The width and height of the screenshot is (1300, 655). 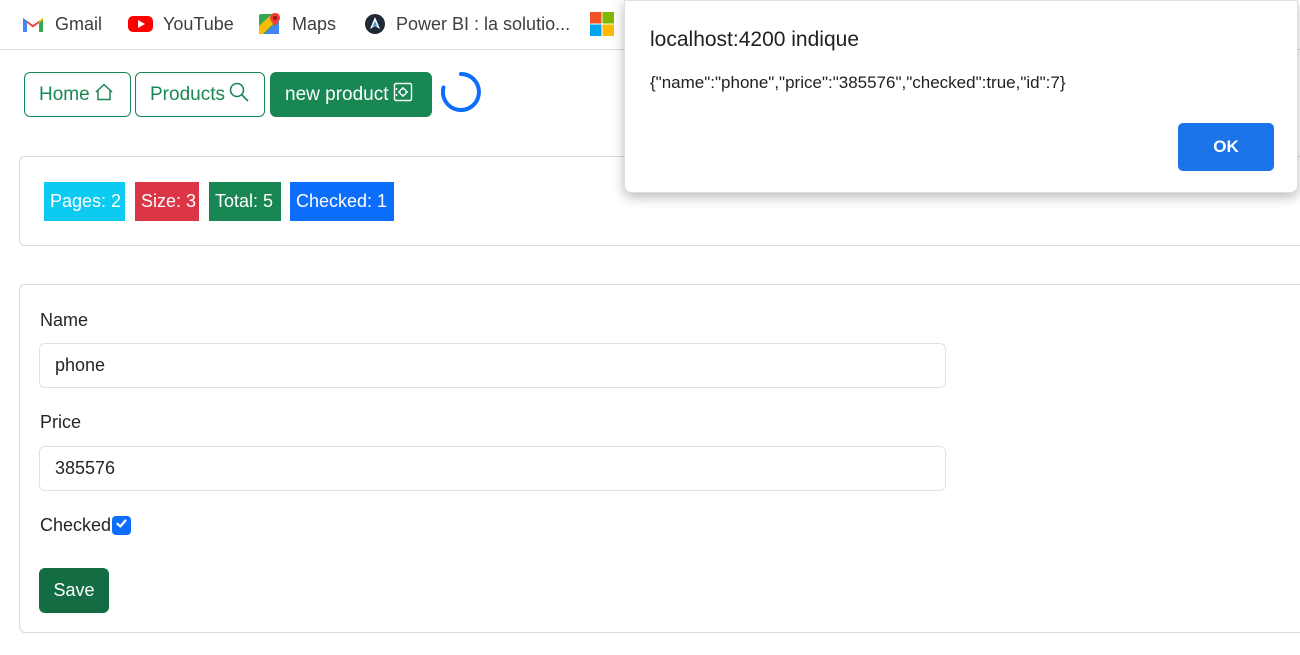 I want to click on price-label: Price, so click(x=61, y=422).